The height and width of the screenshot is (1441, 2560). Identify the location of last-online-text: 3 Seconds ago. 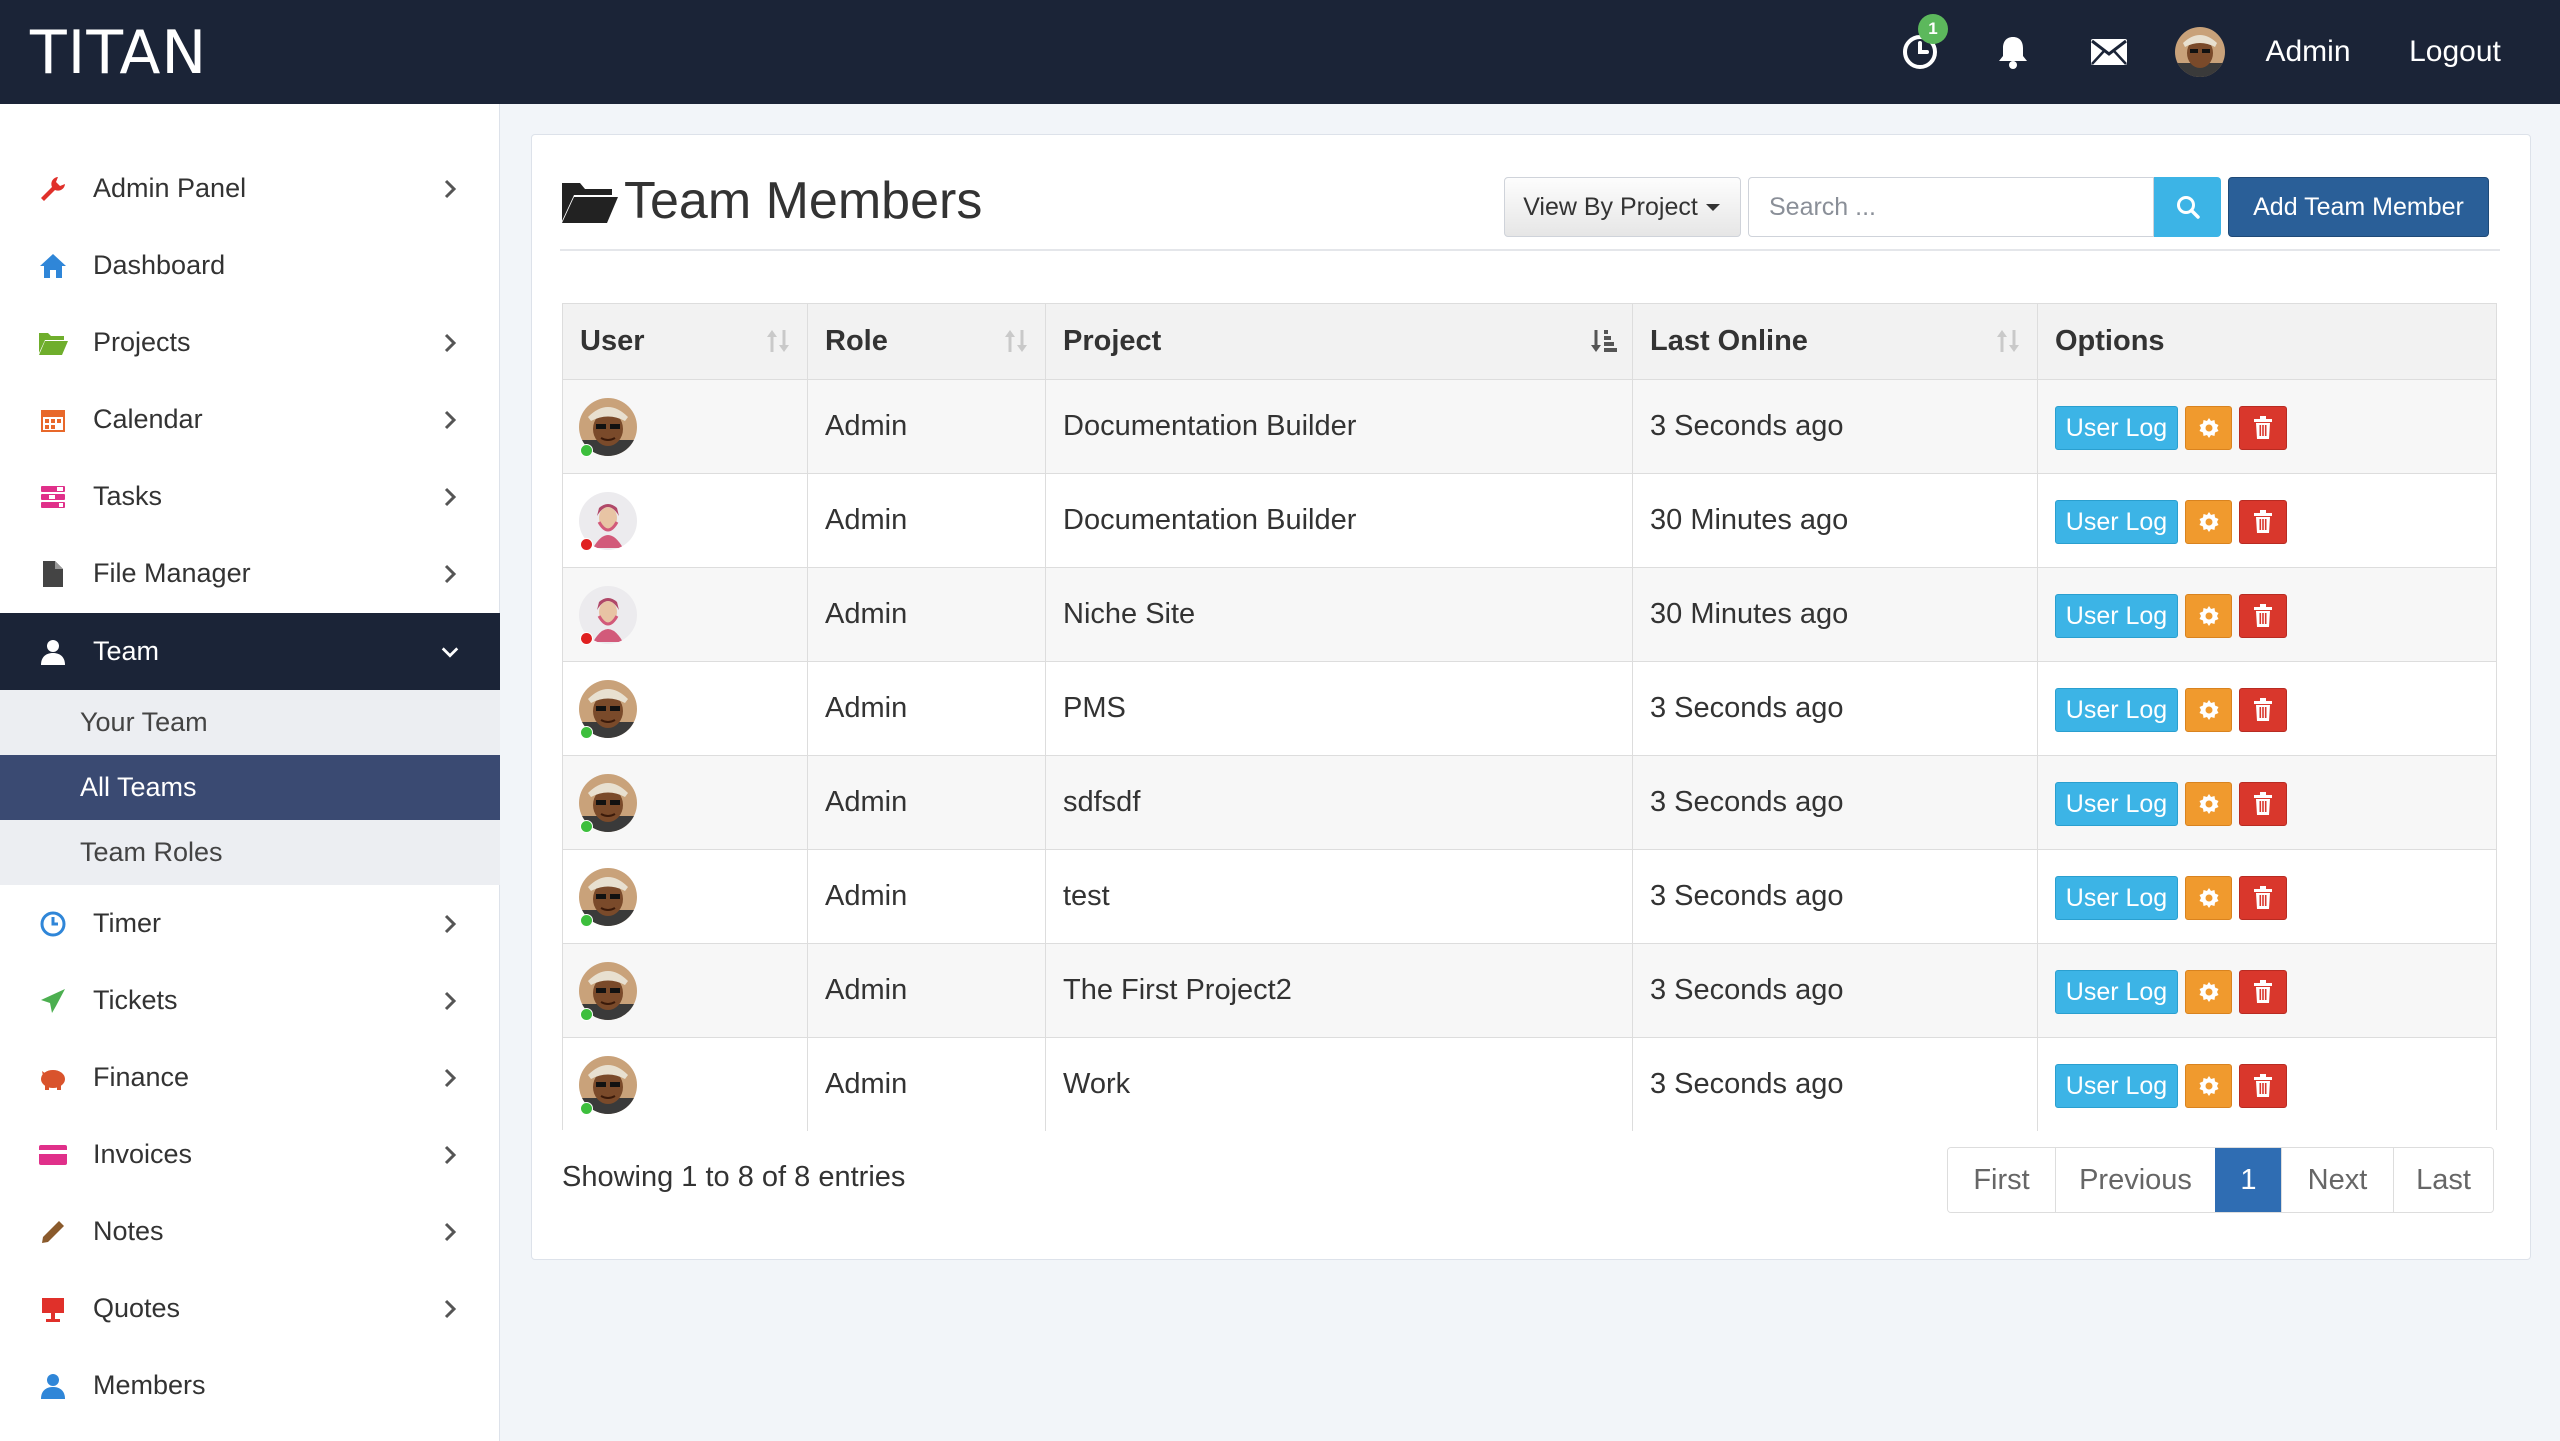
(1747, 1084).